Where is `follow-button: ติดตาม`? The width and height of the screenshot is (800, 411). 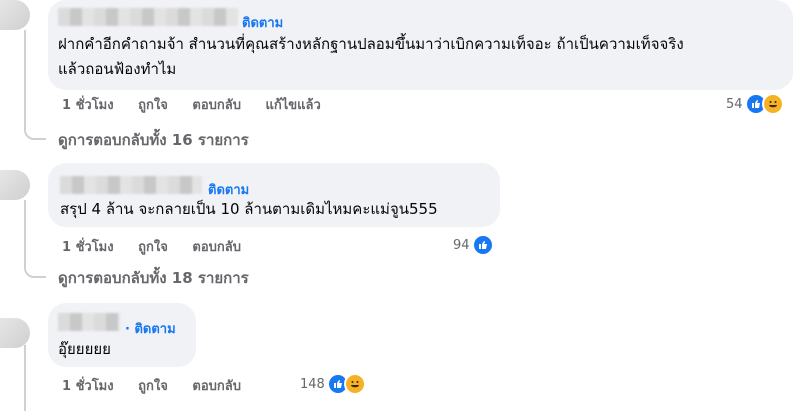
follow-button: ติดตาม is located at coordinates (262, 22).